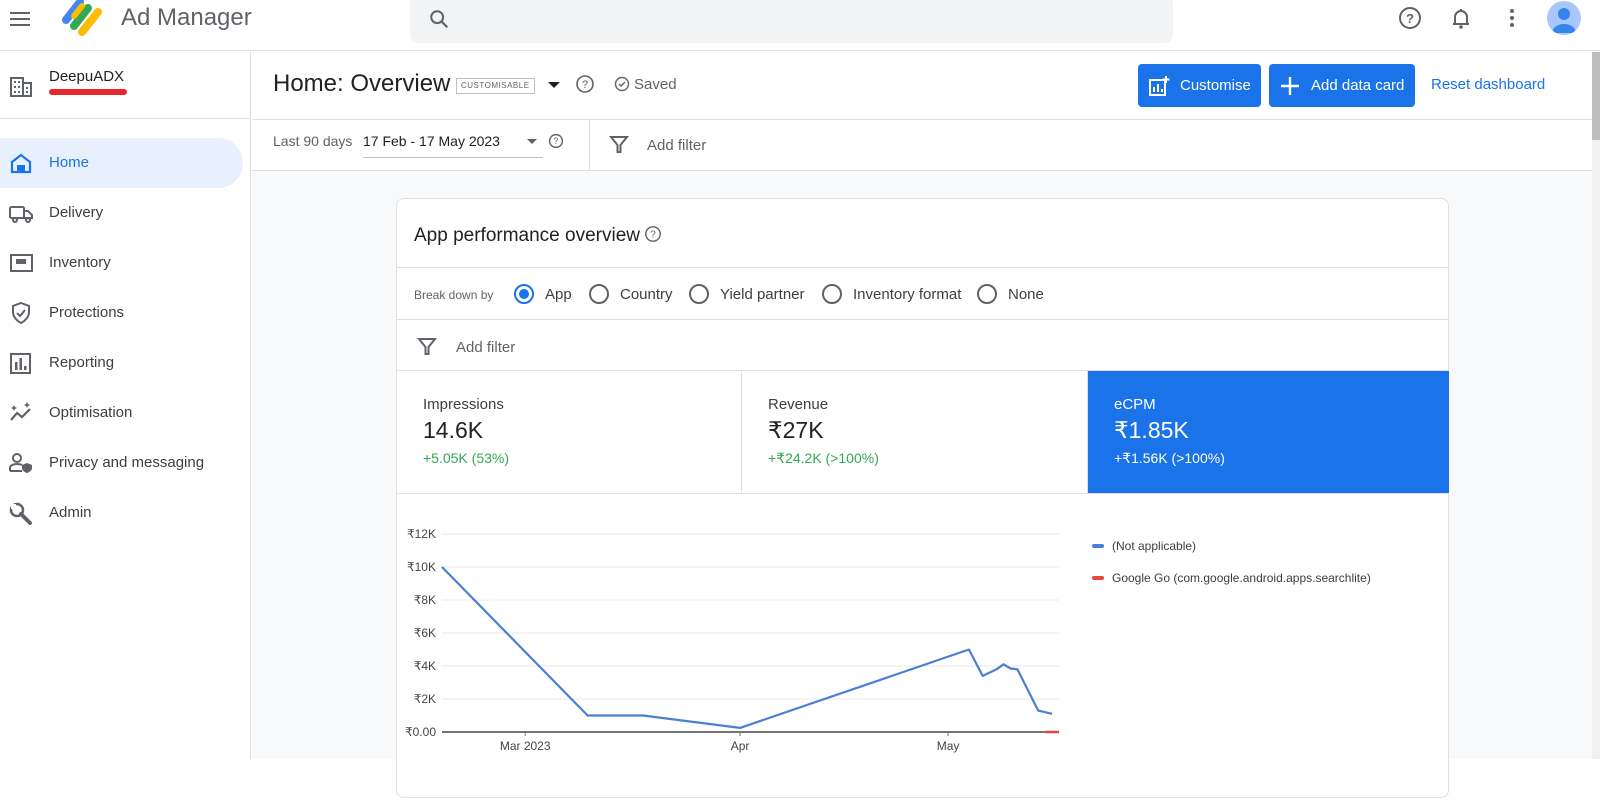 Image resolution: width=1600 pixels, height=804 pixels. Describe the element at coordinates (70, 512) in the screenshot. I see `sidebar-item-label: Admin` at that location.